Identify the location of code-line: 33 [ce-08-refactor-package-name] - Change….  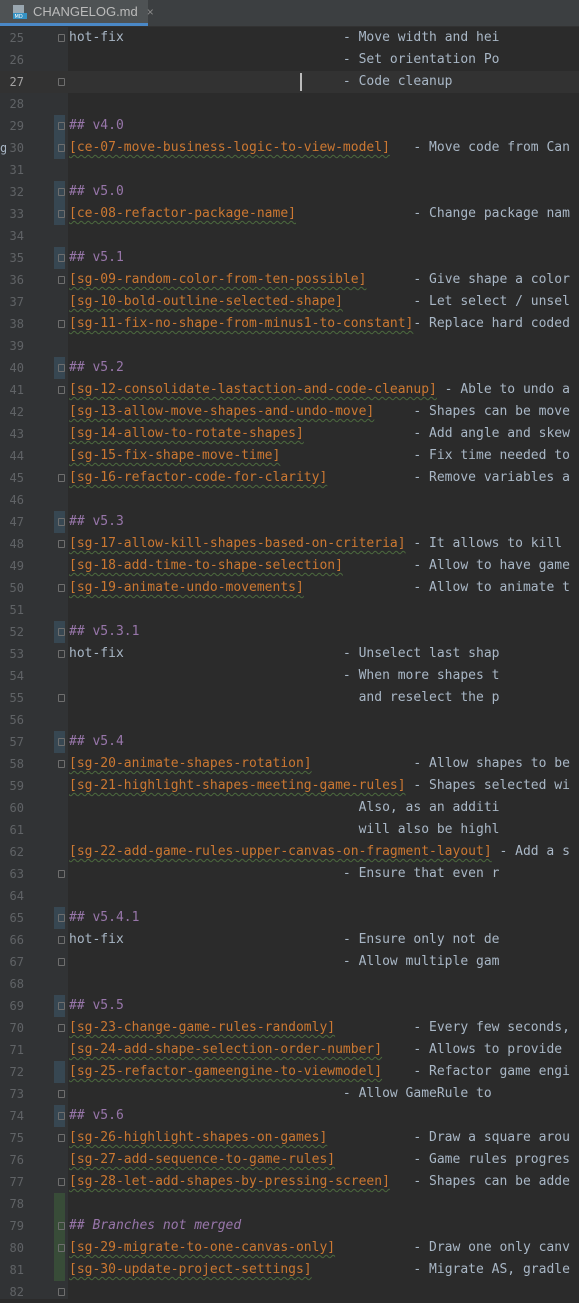
(289, 214).